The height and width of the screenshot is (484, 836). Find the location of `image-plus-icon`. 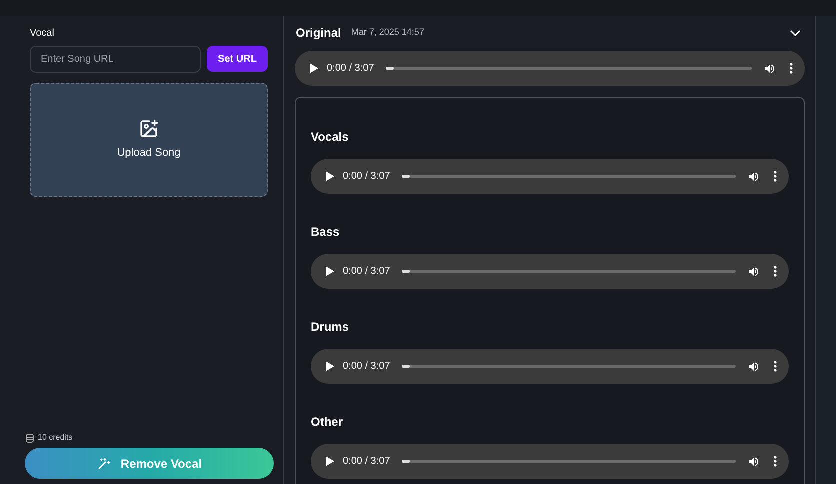

image-plus-icon is located at coordinates (149, 128).